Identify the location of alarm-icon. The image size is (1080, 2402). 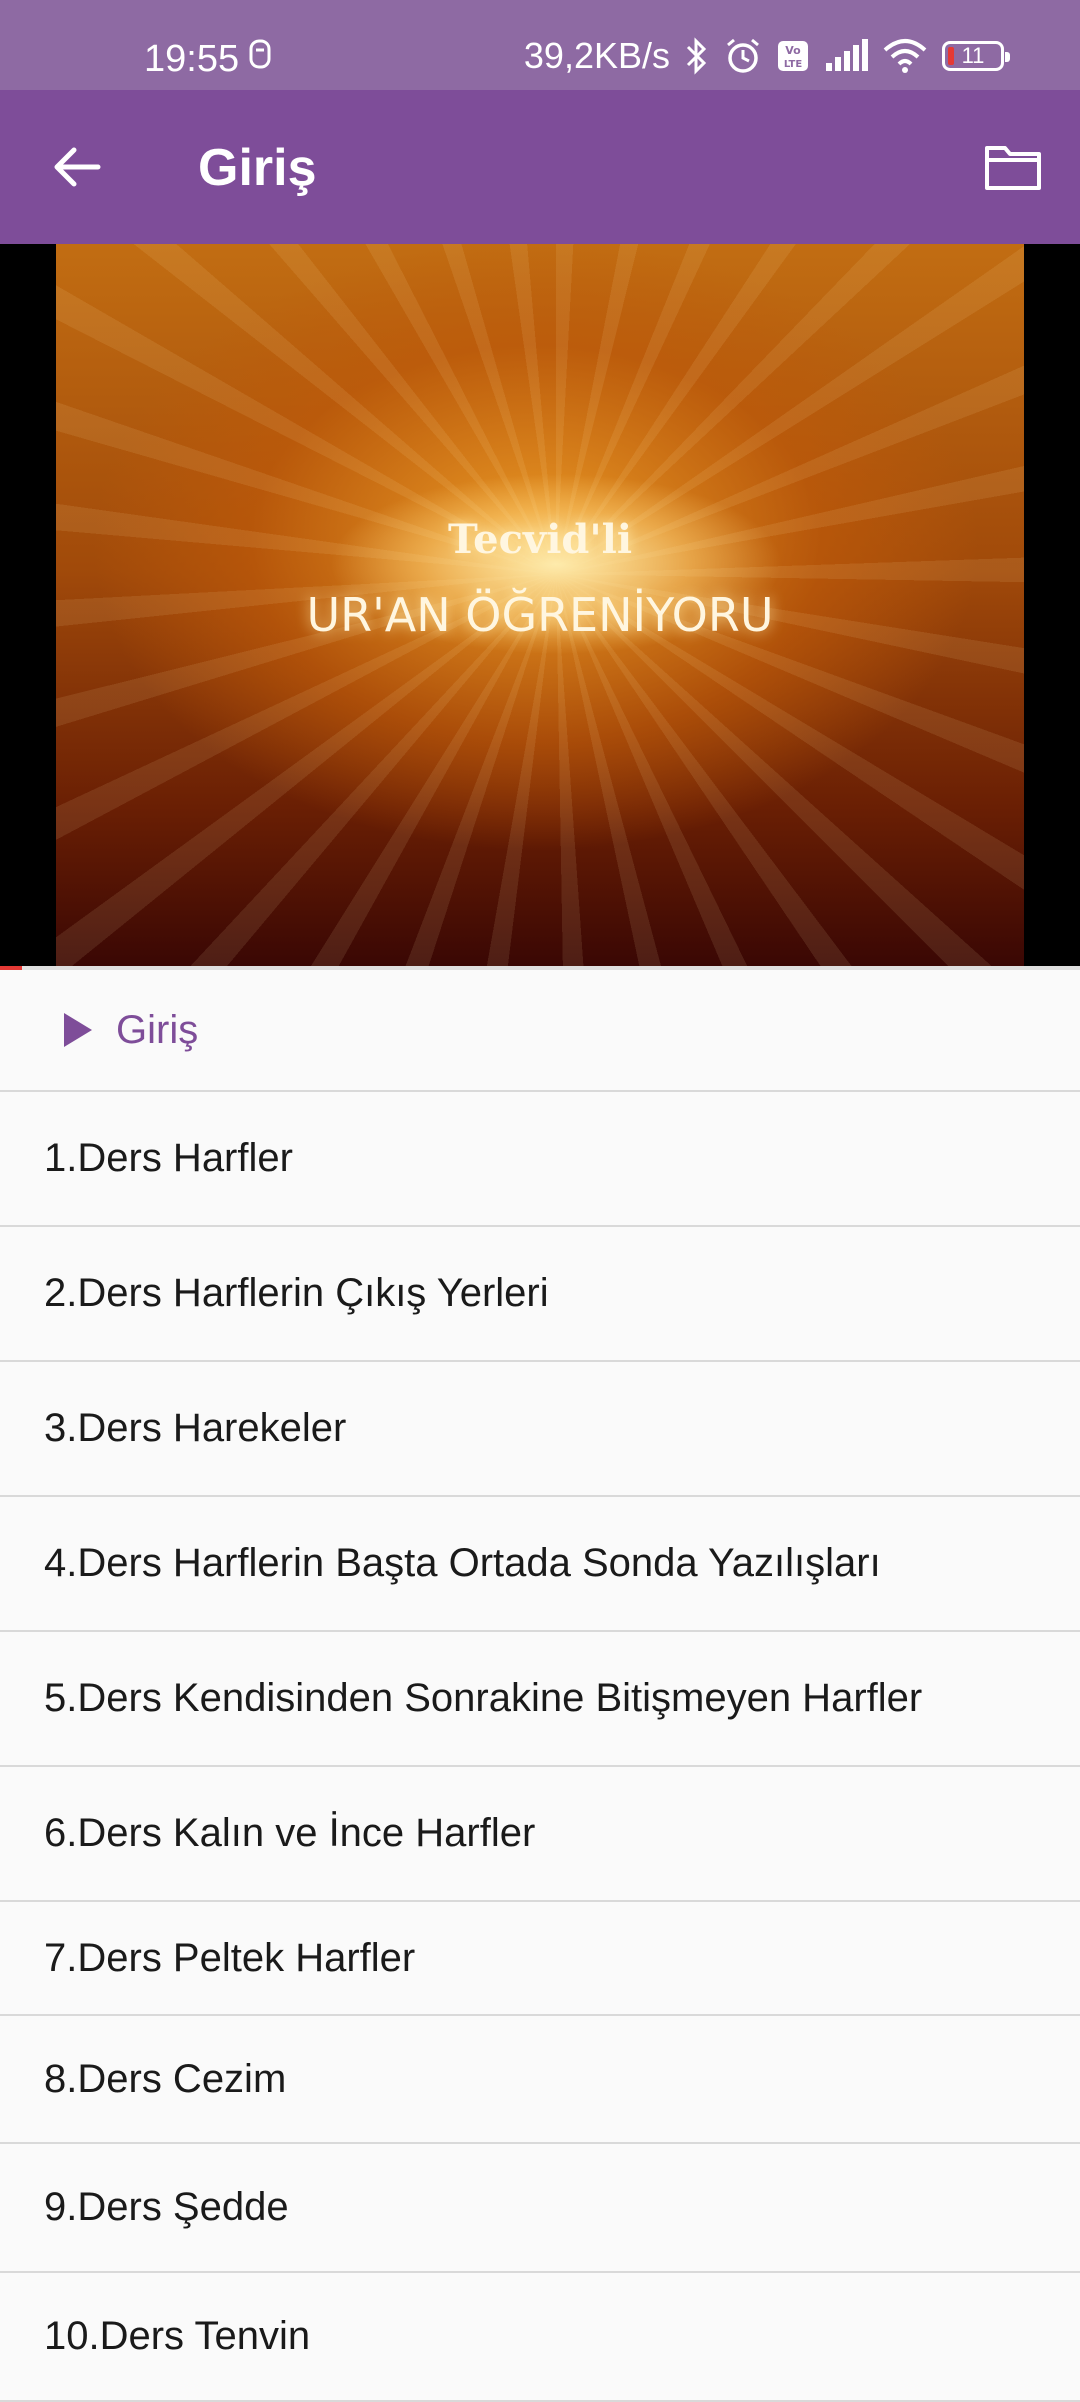
(743, 55).